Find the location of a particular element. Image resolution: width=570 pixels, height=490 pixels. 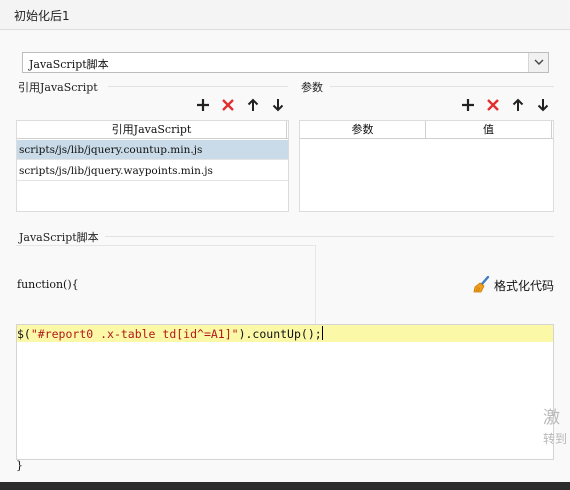

params-section-divider is located at coordinates (442, 86).